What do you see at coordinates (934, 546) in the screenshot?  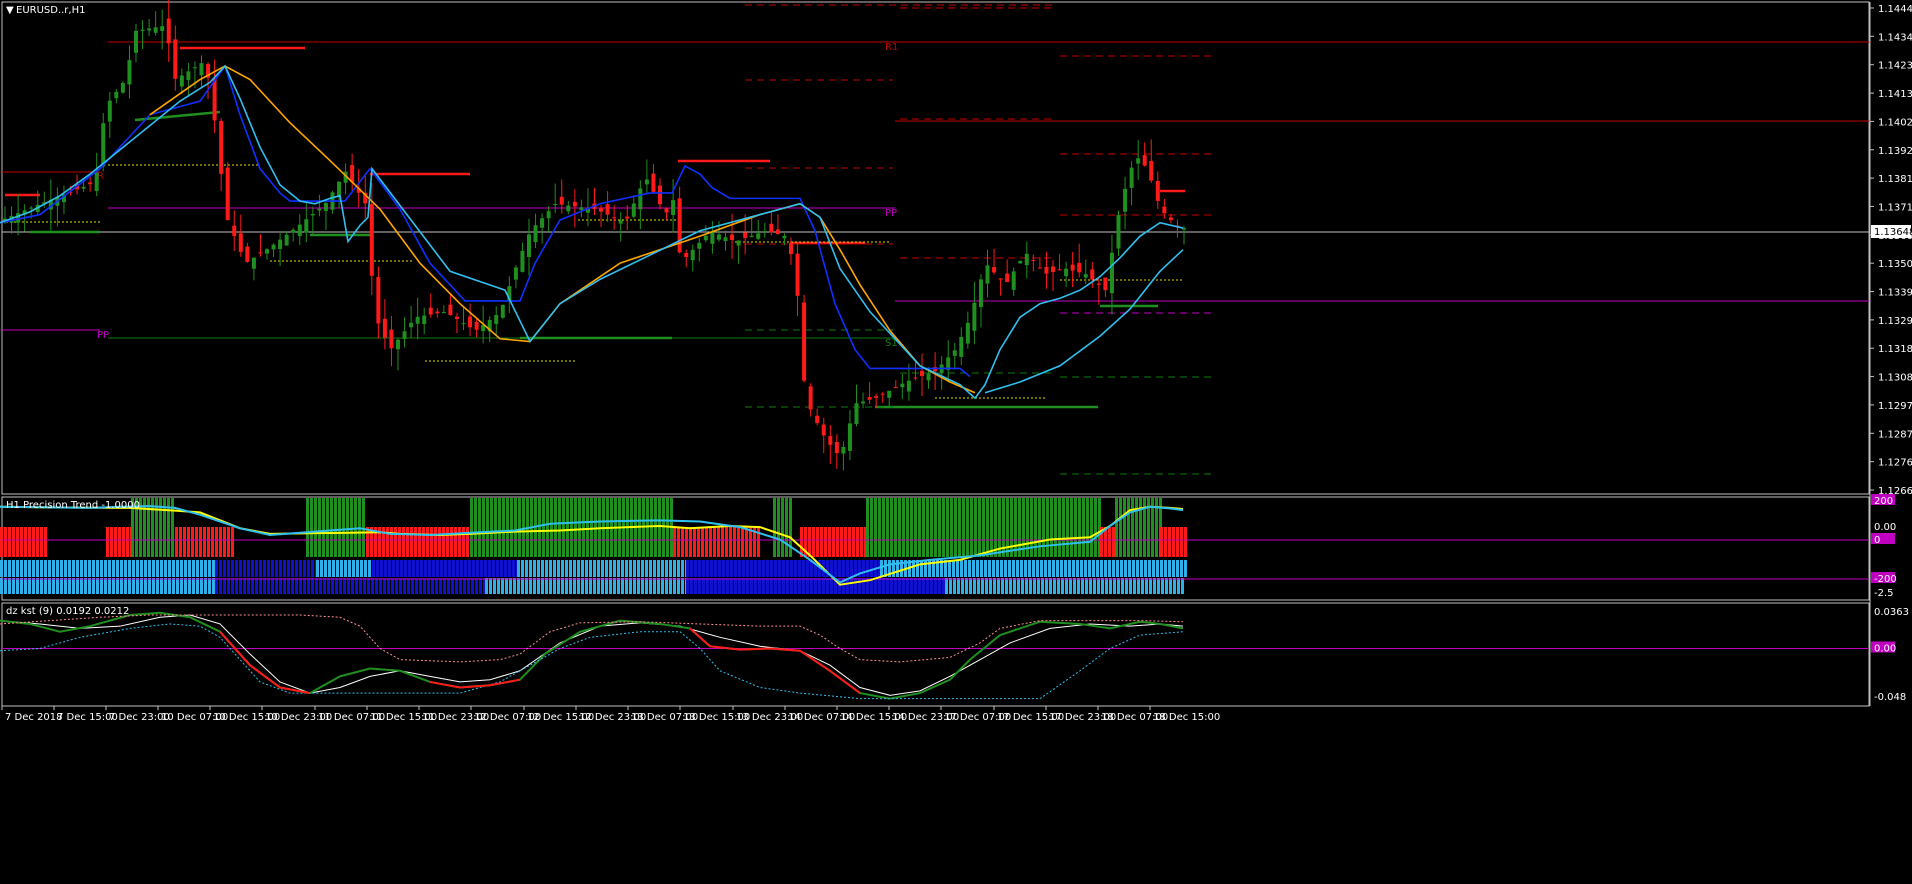 I see `precision-trend-pane` at bounding box center [934, 546].